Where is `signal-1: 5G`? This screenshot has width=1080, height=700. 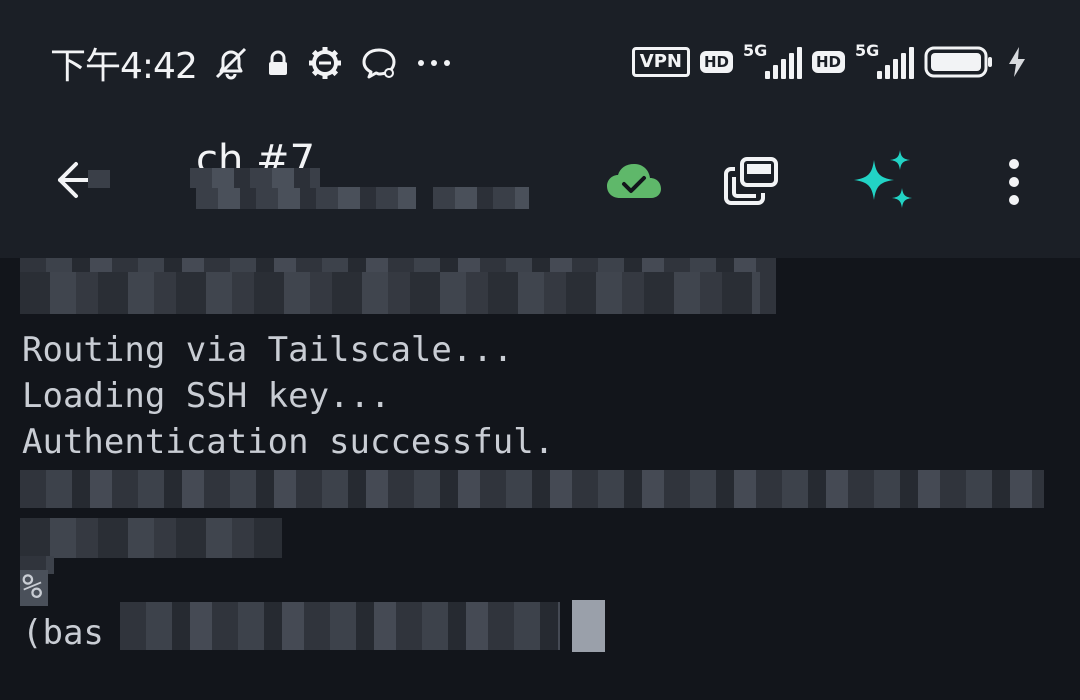 signal-1: 5G is located at coordinates (772, 60).